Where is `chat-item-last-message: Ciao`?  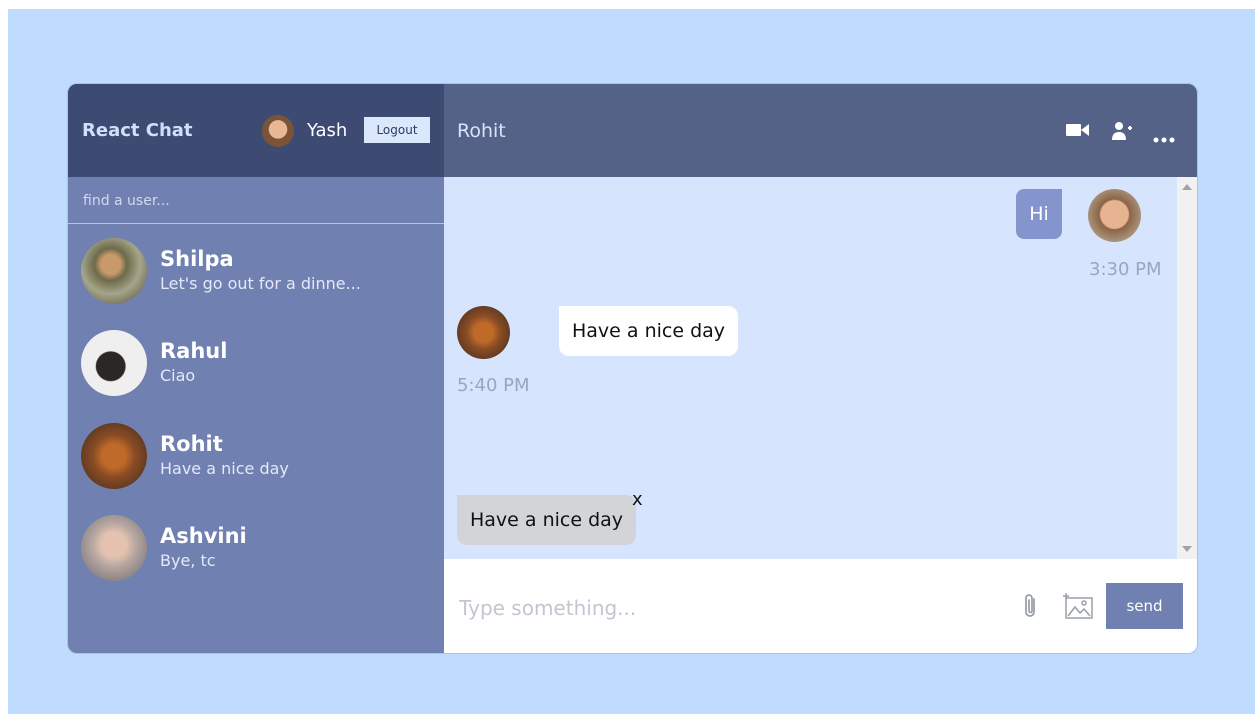 chat-item-last-message: Ciao is located at coordinates (178, 375).